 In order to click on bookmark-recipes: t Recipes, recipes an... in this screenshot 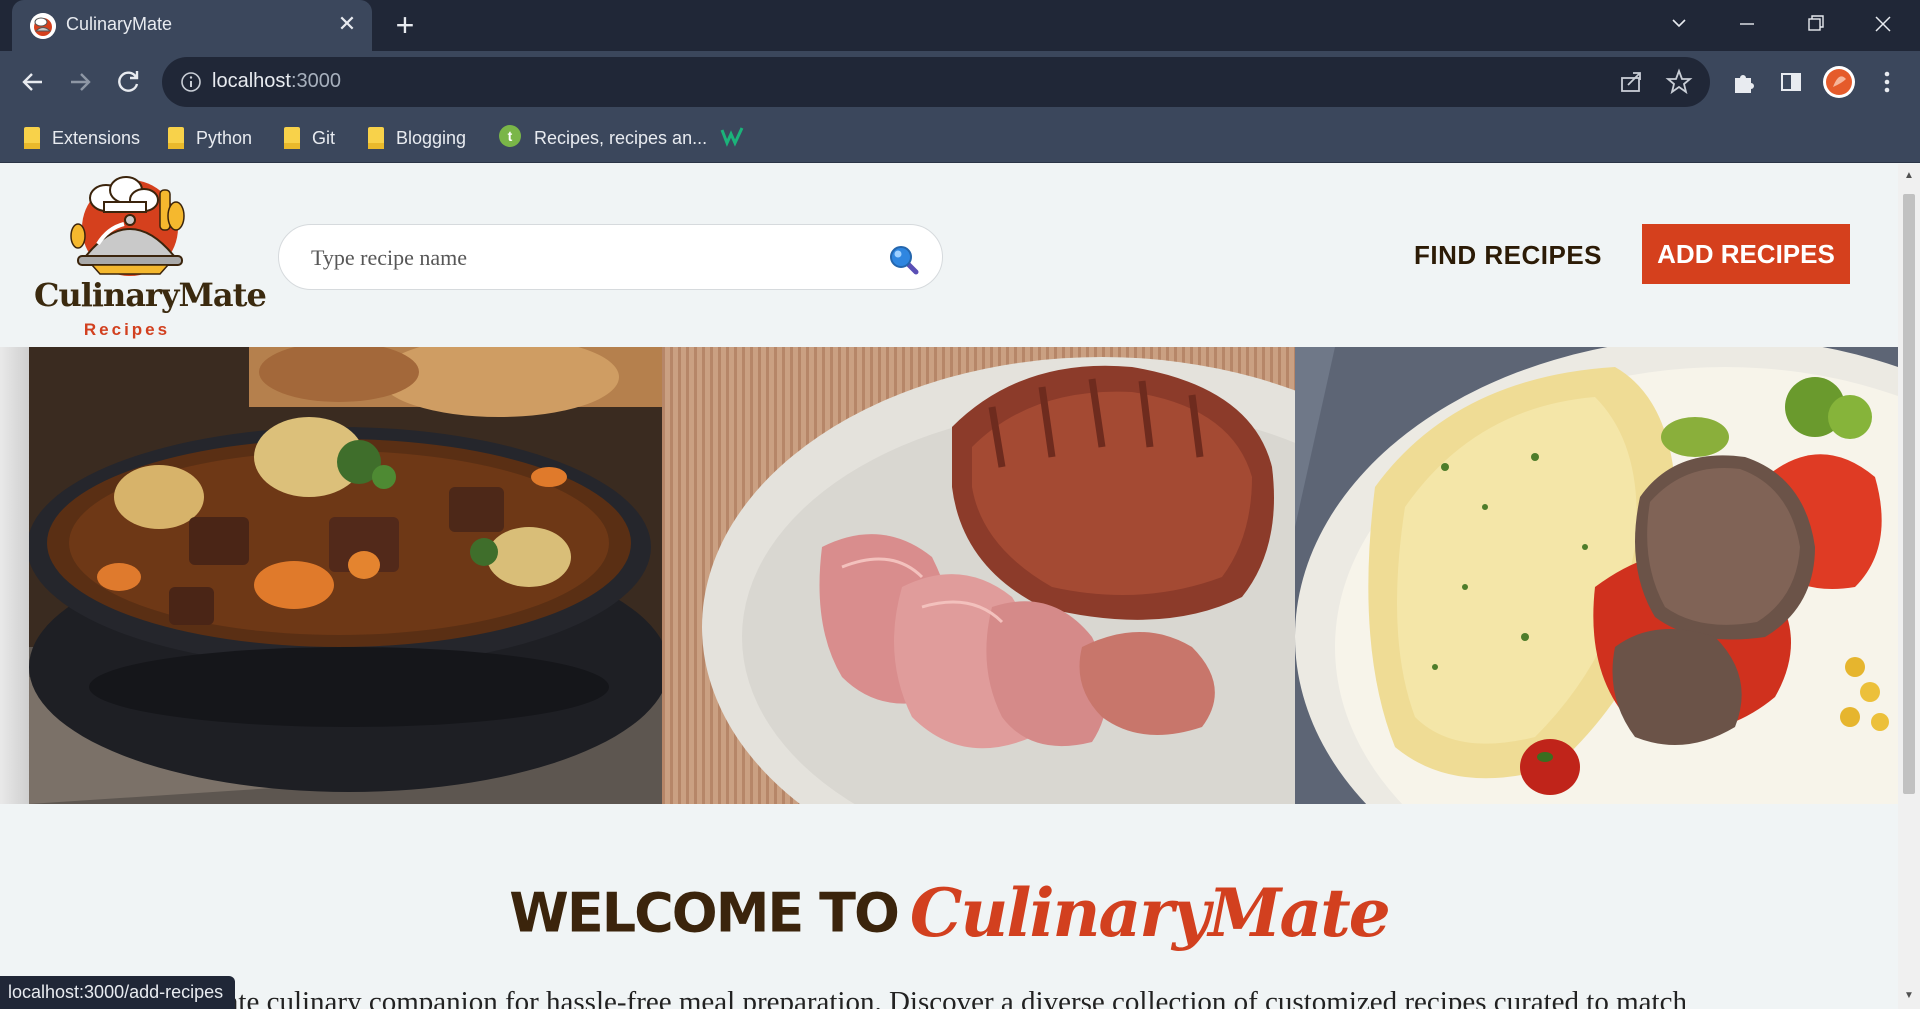, I will do `click(602, 138)`.